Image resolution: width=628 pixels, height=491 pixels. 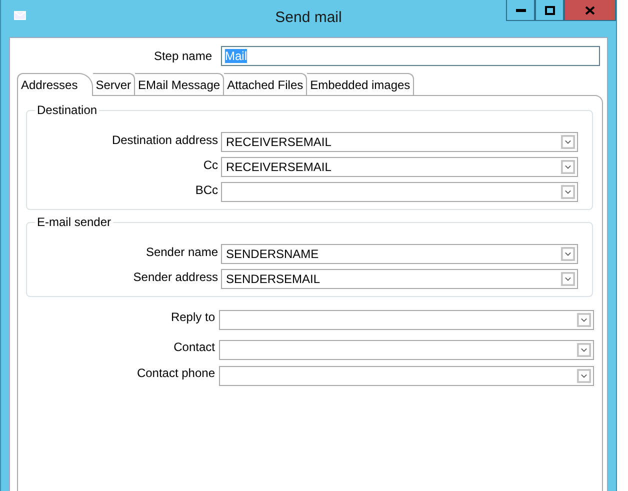 What do you see at coordinates (179, 84) in the screenshot?
I see `tab: EMail Message` at bounding box center [179, 84].